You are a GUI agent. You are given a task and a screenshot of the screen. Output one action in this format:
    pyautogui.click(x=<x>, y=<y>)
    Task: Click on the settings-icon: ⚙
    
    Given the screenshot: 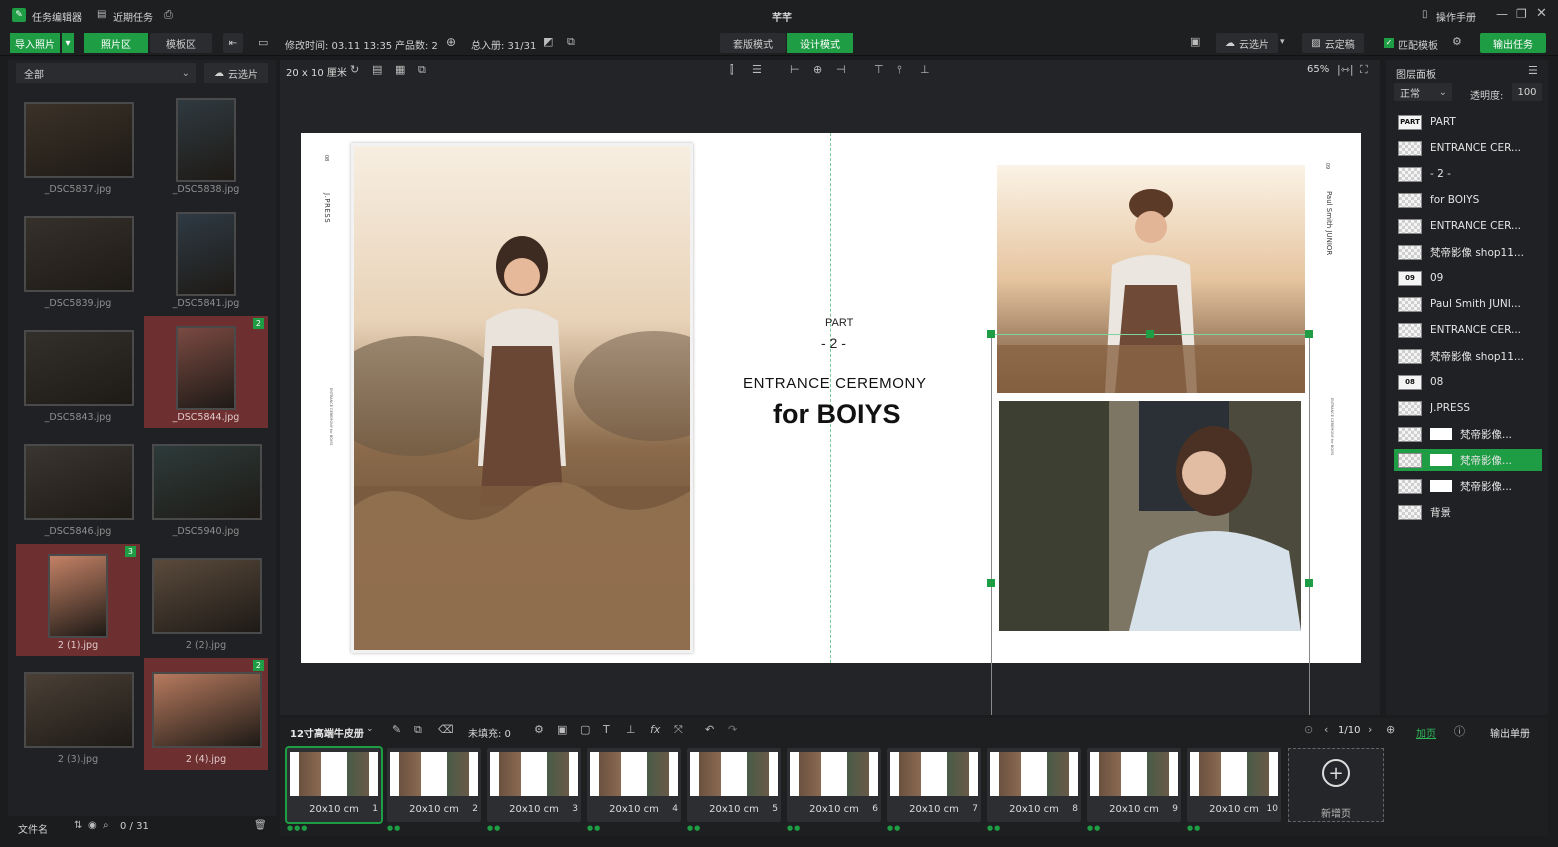 What is the action you would take?
    pyautogui.click(x=539, y=729)
    